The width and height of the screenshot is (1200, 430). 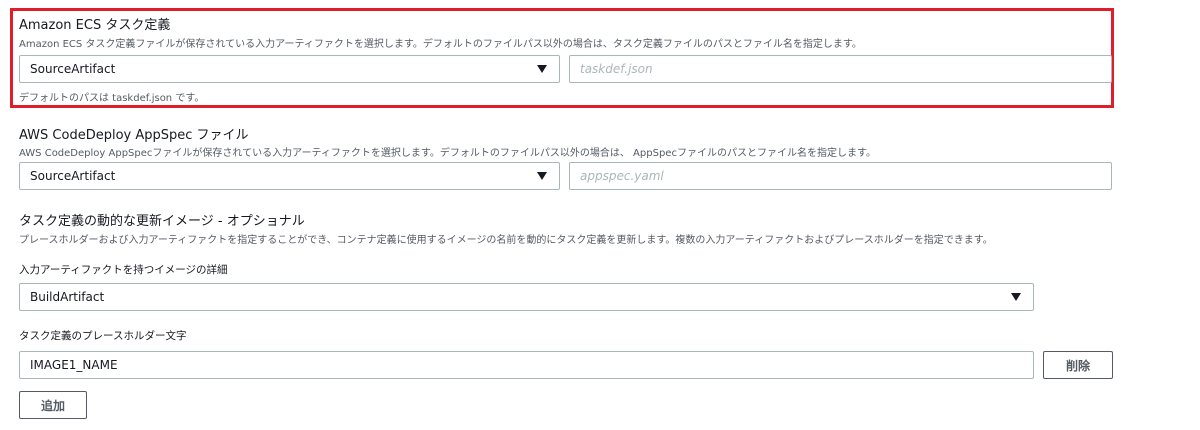 What do you see at coordinates (526, 365) in the screenshot?
I see `placeholder-input` at bounding box center [526, 365].